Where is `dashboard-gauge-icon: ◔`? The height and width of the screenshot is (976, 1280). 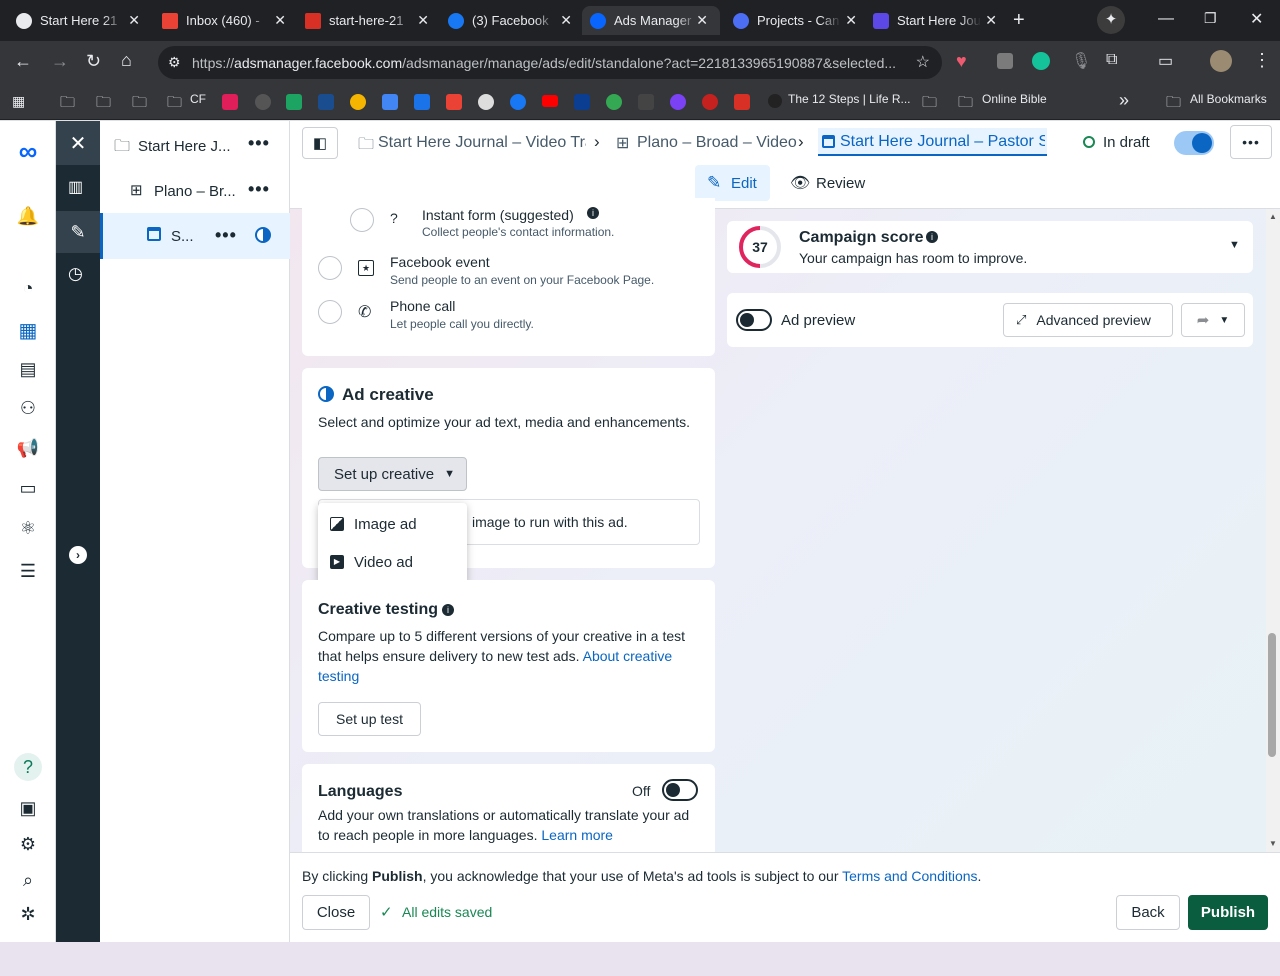
dashboard-gauge-icon: ◔ is located at coordinates (28, 288).